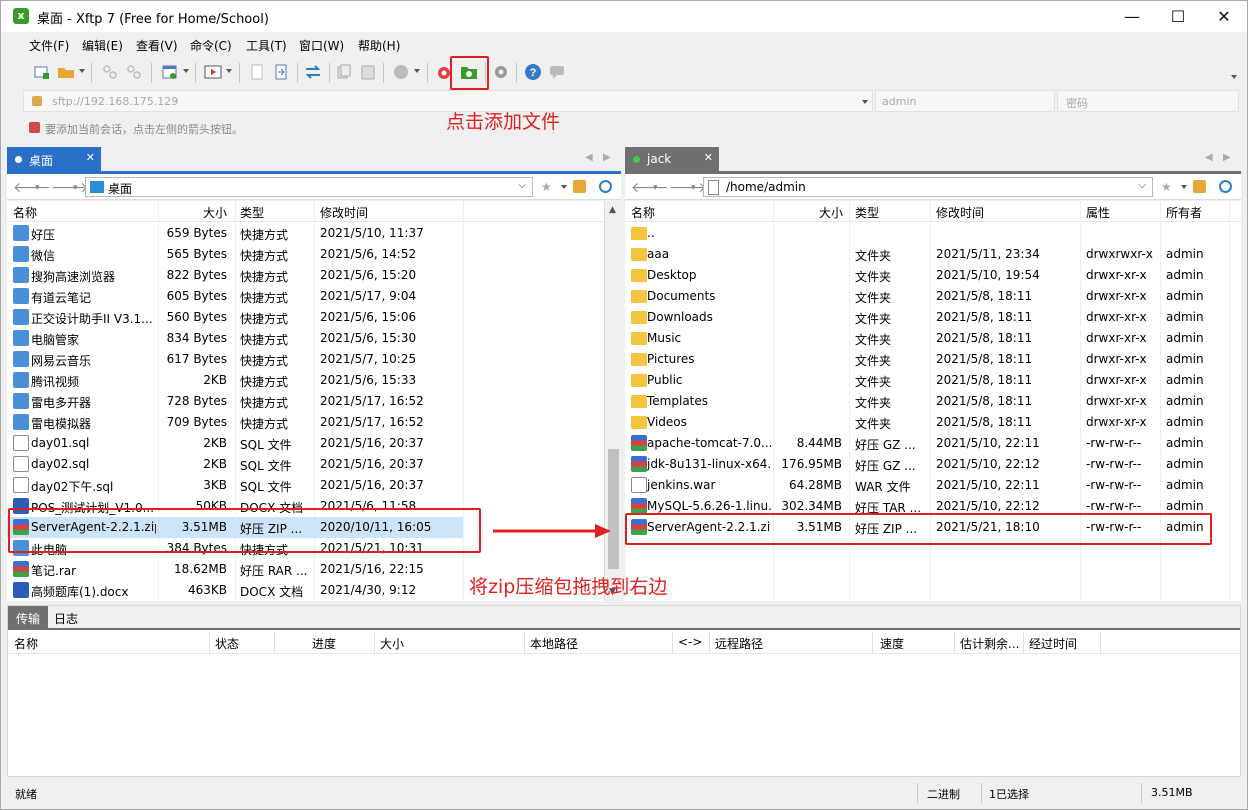  Describe the element at coordinates (933, 233) in the screenshot. I see `file-row: ..` at that location.